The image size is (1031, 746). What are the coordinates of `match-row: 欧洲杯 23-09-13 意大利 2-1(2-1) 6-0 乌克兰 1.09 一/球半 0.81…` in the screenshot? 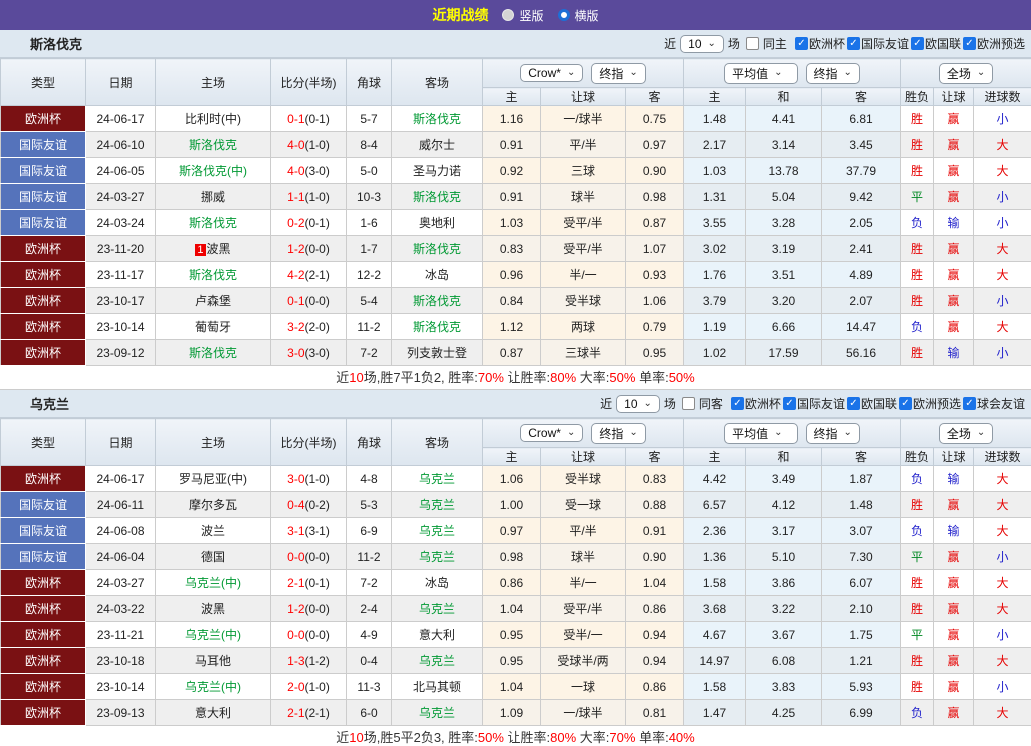 It's located at (515, 712).